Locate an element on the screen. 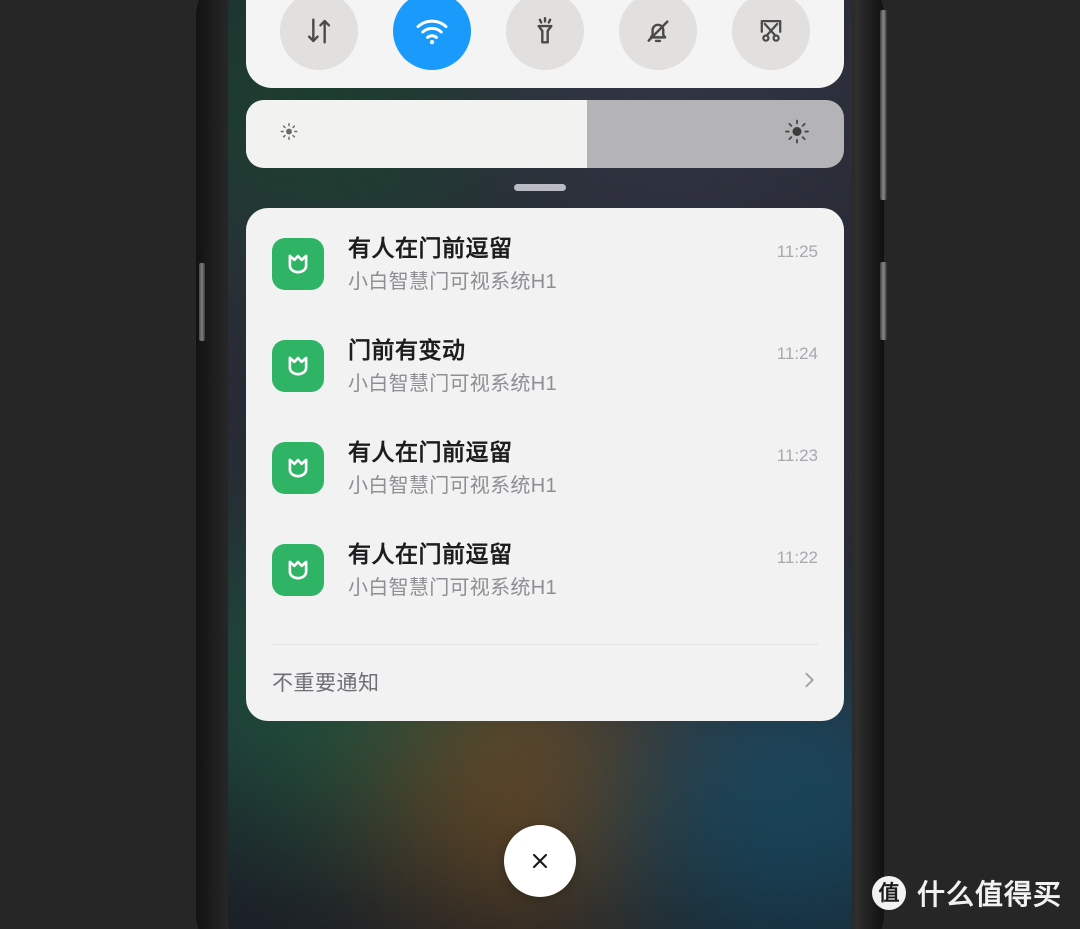 The image size is (1080, 929). toggle-silent-mode is located at coordinates (658, 35).